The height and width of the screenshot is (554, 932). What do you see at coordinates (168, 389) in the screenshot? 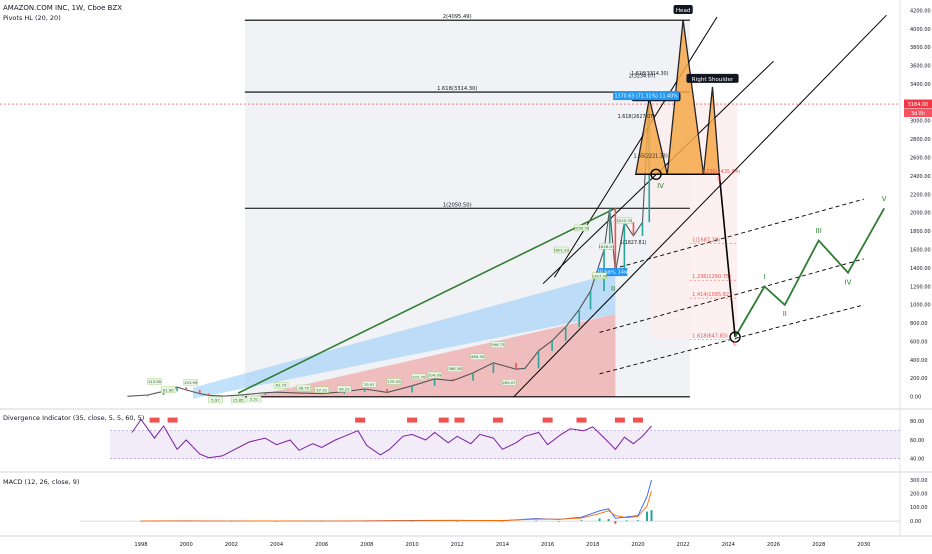
I see `pivot-label: 91.90` at bounding box center [168, 389].